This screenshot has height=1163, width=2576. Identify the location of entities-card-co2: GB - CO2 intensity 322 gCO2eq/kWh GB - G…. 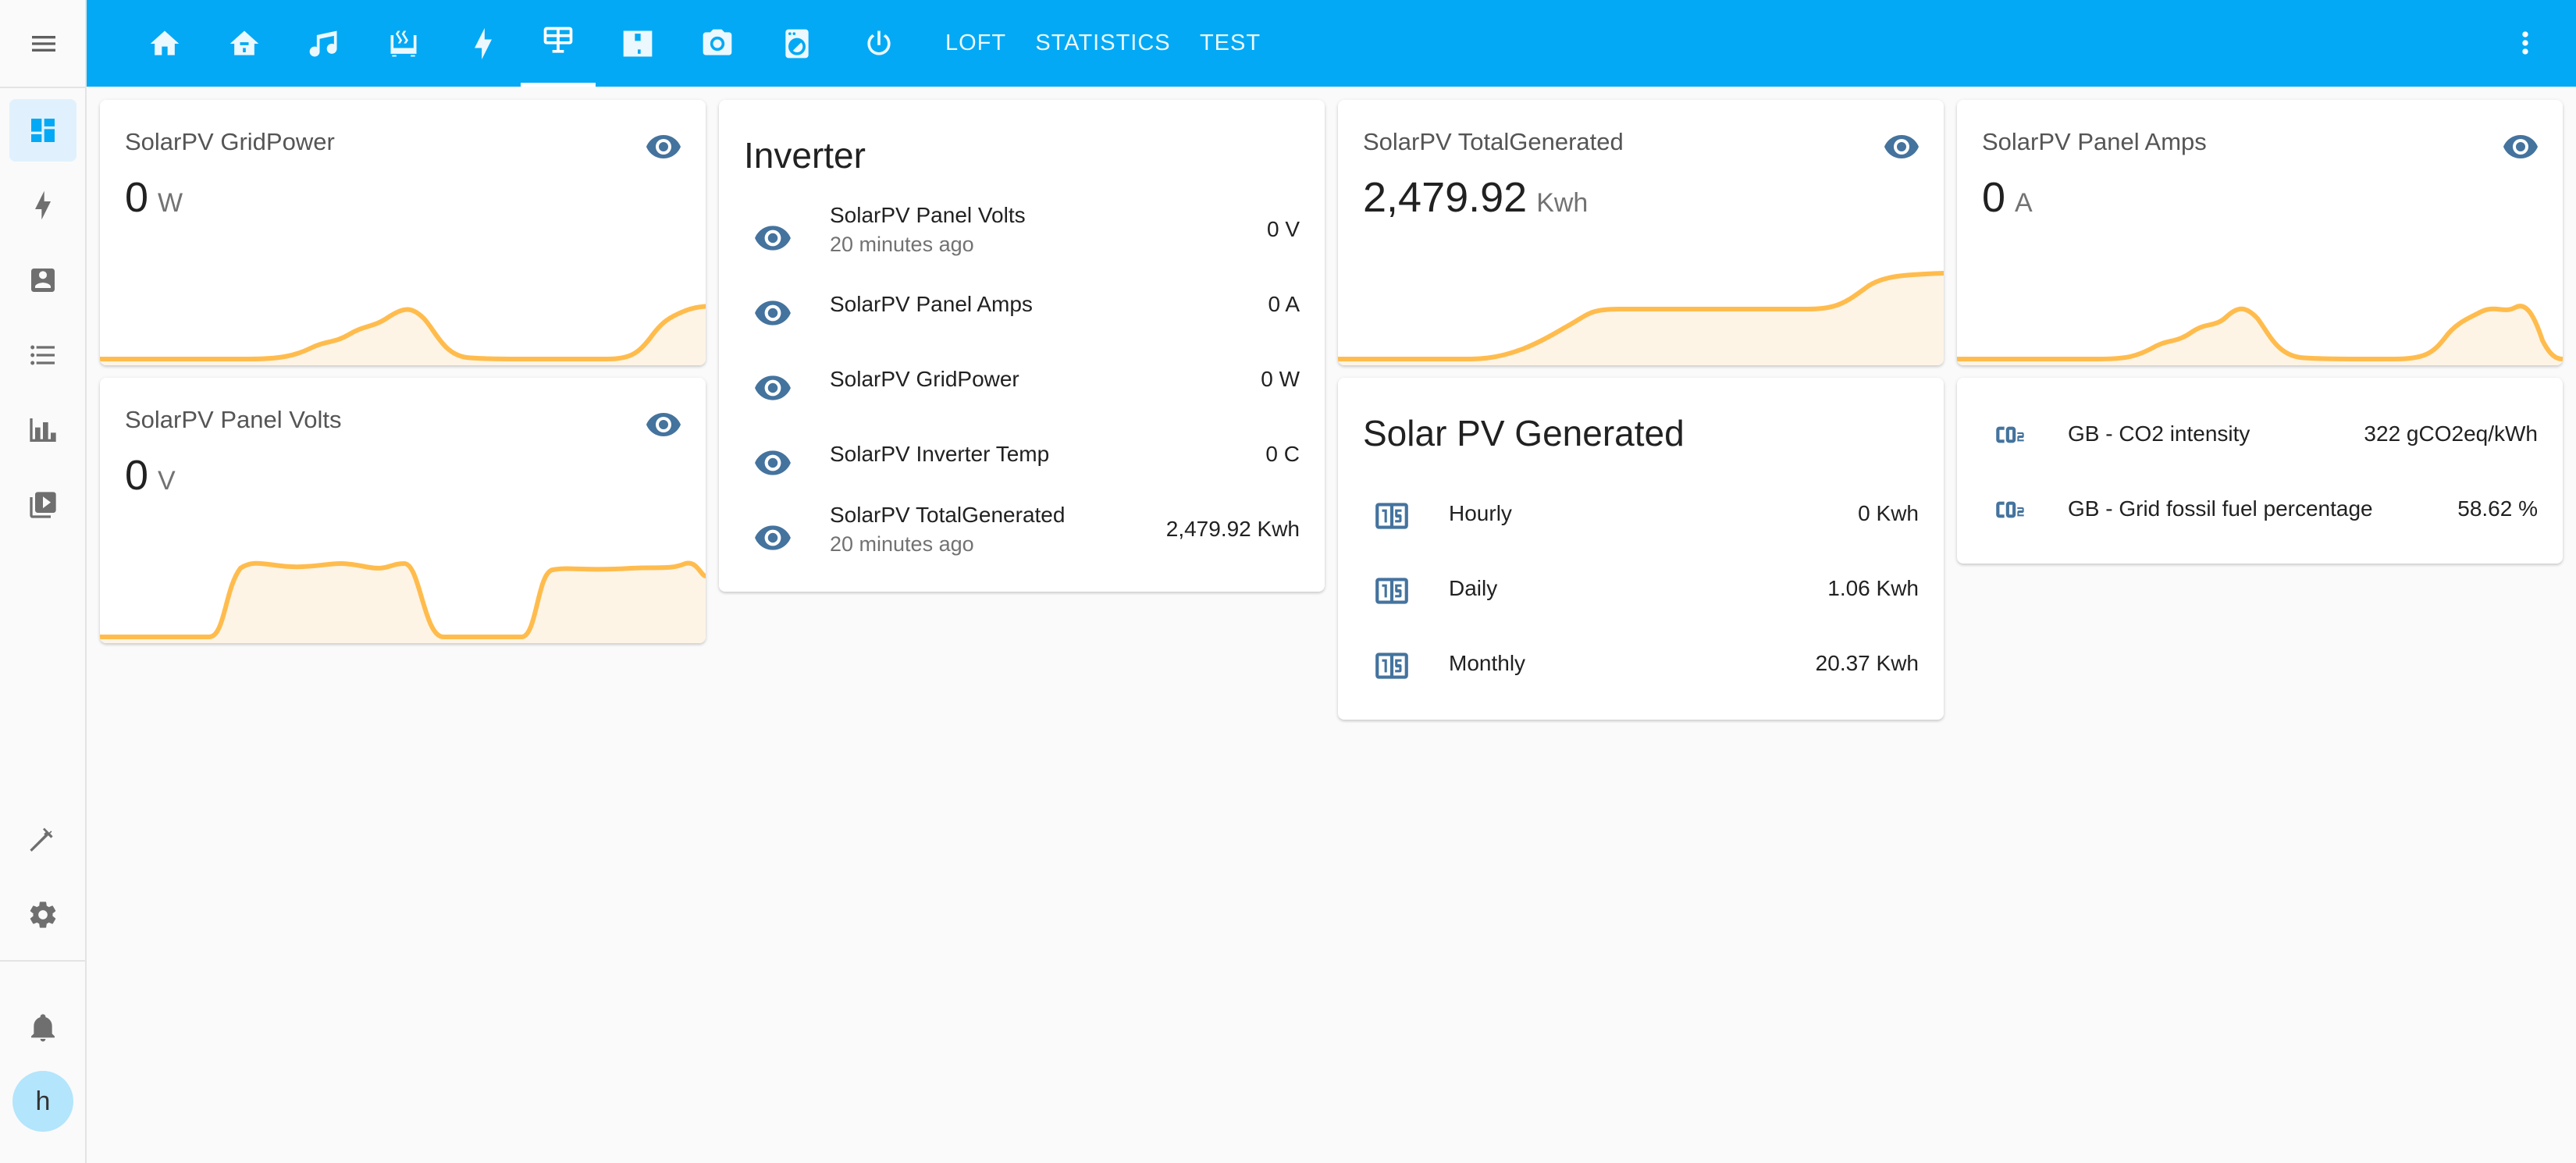
(2260, 471).